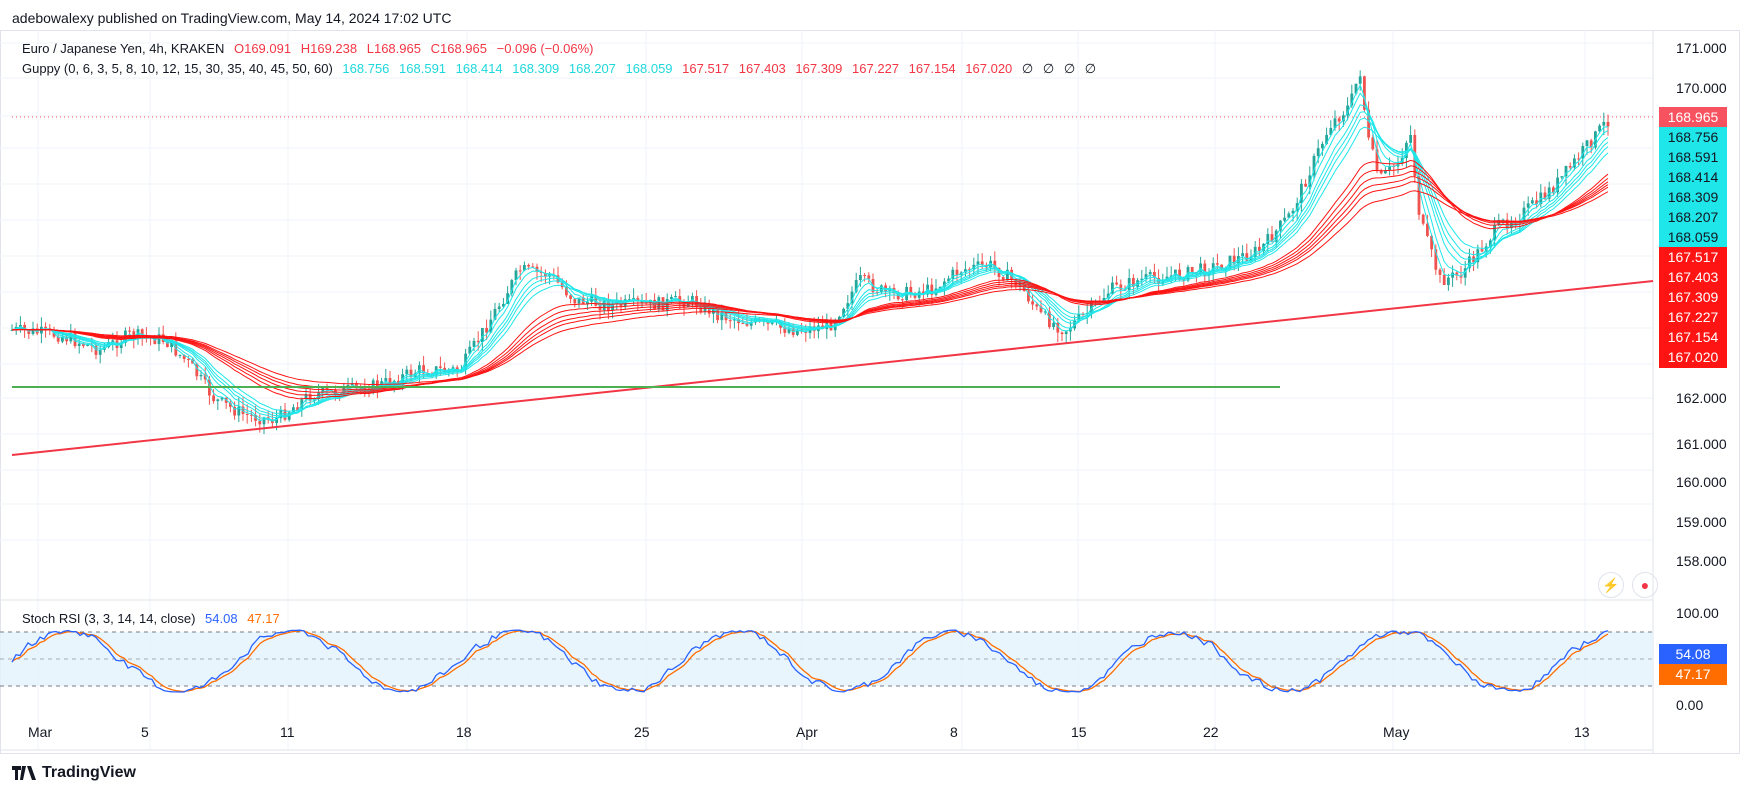 The width and height of the screenshot is (1747, 796). Describe the element at coordinates (954, 732) in the screenshot. I see `time-tick: 8` at that location.